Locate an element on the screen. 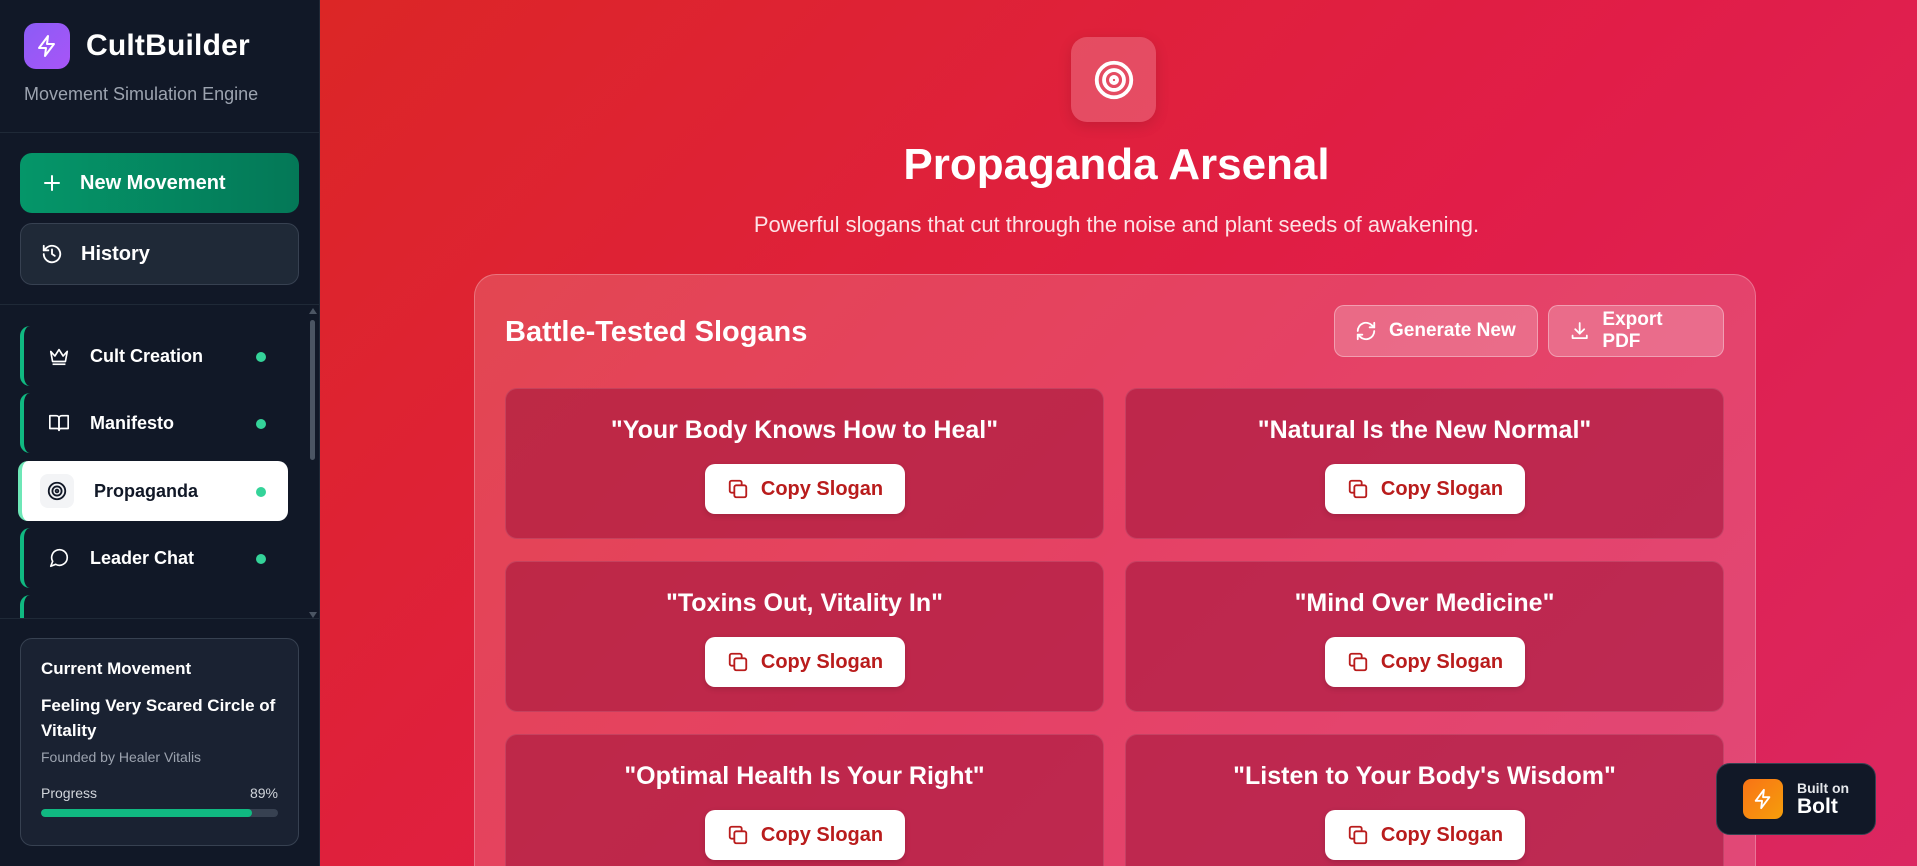 The image size is (1917, 866). brand: CultBuilder is located at coordinates (137, 46).